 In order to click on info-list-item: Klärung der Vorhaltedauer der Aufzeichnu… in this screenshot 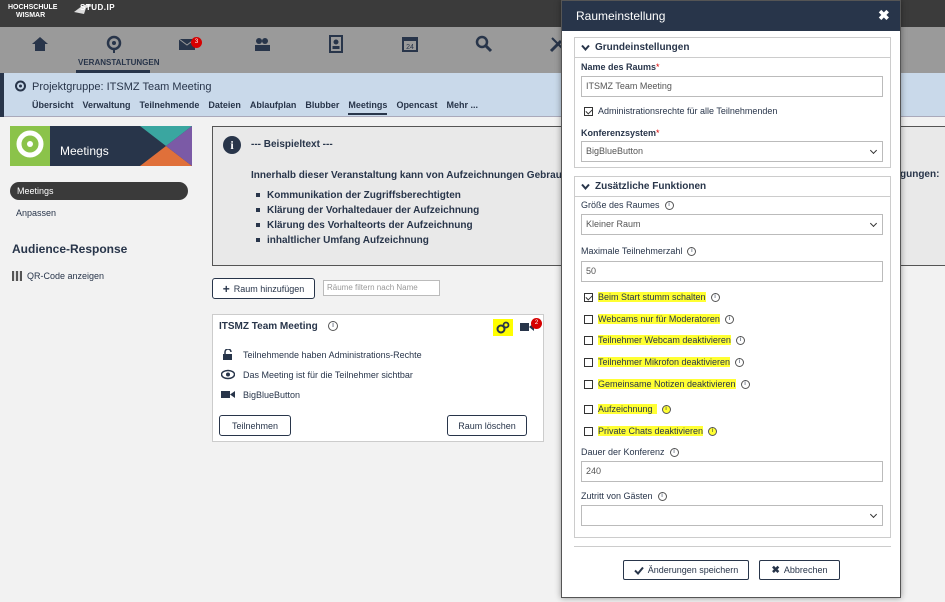, I will do `click(367, 210)`.